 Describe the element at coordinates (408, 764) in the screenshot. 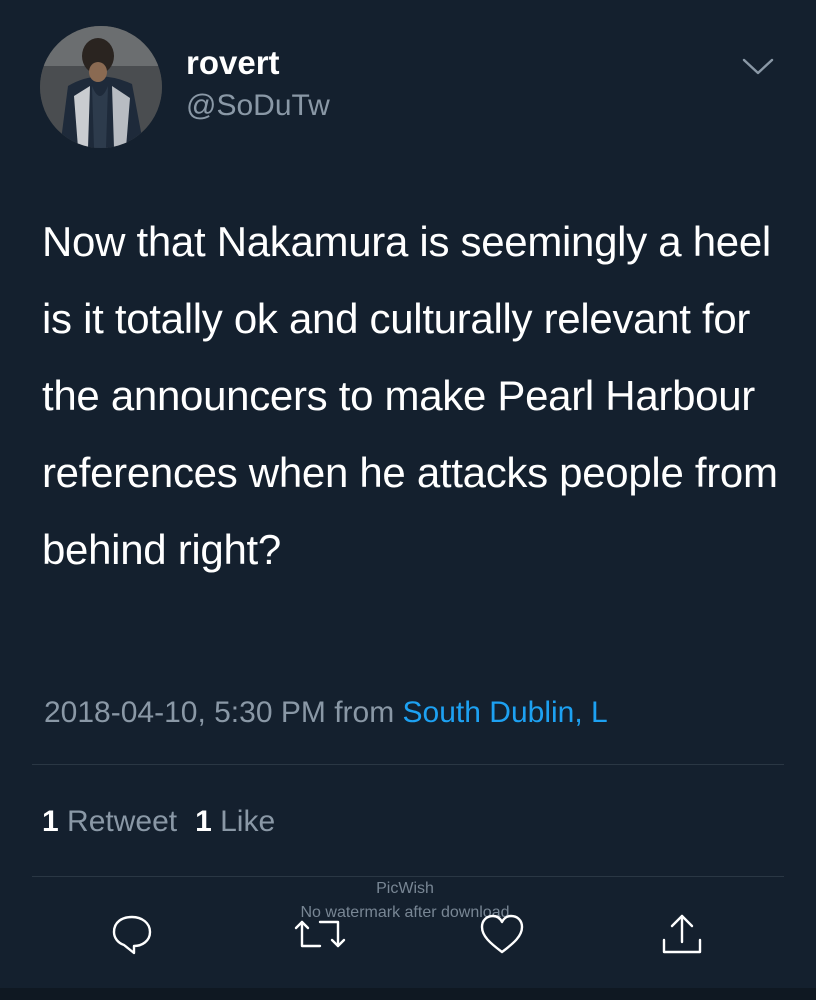

I see `divider` at that location.